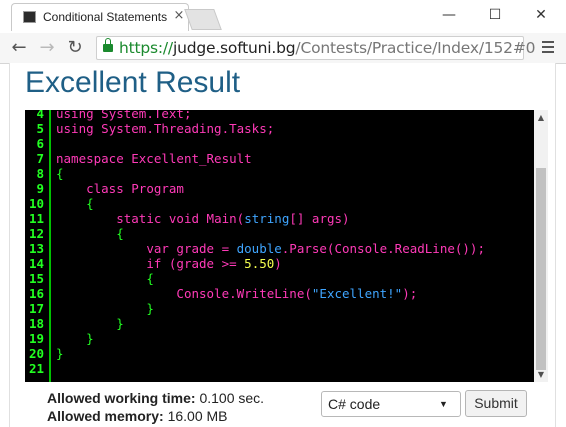  Describe the element at coordinates (40, 128) in the screenshot. I see `line-number: 5` at that location.